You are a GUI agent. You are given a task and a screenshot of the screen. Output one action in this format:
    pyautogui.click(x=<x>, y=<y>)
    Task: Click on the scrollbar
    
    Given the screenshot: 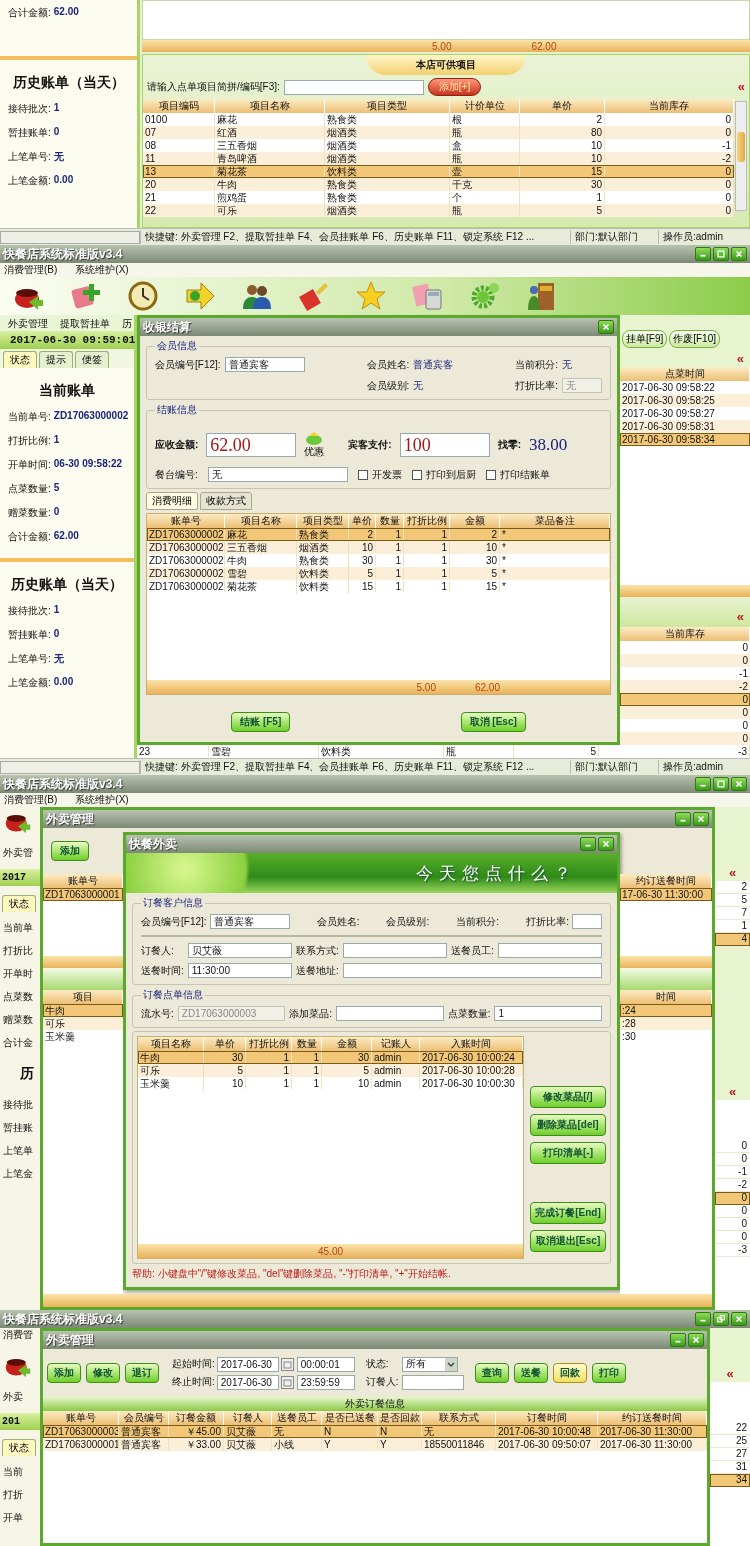 What is the action you would take?
    pyautogui.click(x=741, y=156)
    